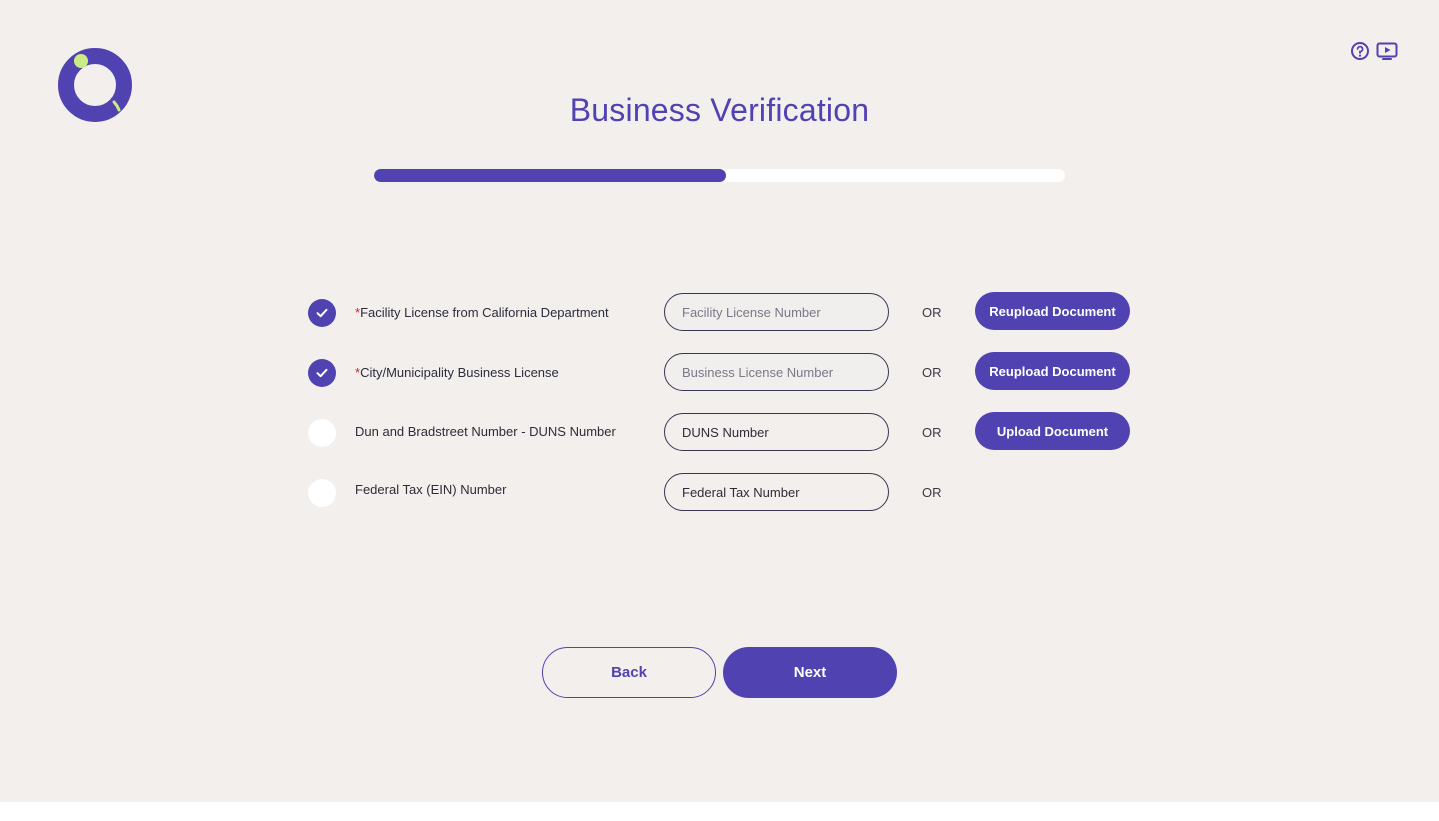 The width and height of the screenshot is (1439, 821). What do you see at coordinates (459, 372) in the screenshot?
I see `row-label-text: City/Municipality Business License` at bounding box center [459, 372].